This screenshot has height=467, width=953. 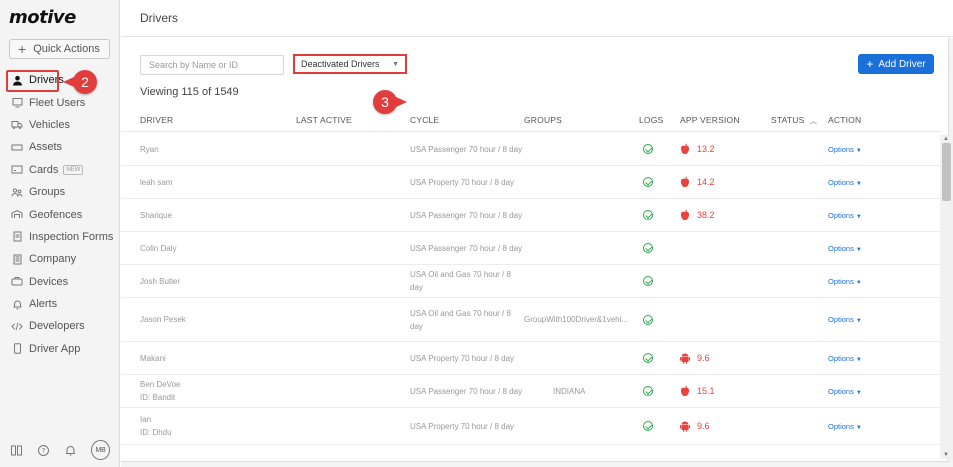 What do you see at coordinates (70, 450) in the screenshot?
I see `notifications-bell-icon` at bounding box center [70, 450].